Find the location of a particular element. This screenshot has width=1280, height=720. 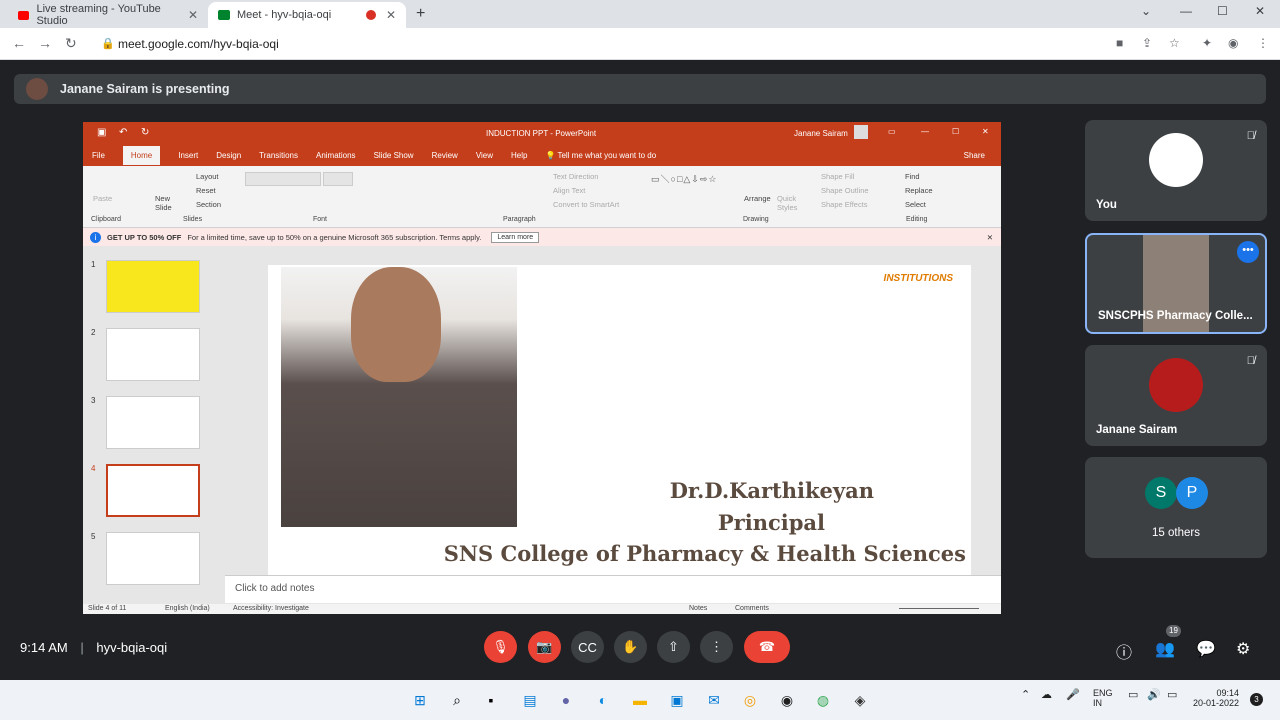

tab-slide-show: Slide Show is located at coordinates (394, 155).